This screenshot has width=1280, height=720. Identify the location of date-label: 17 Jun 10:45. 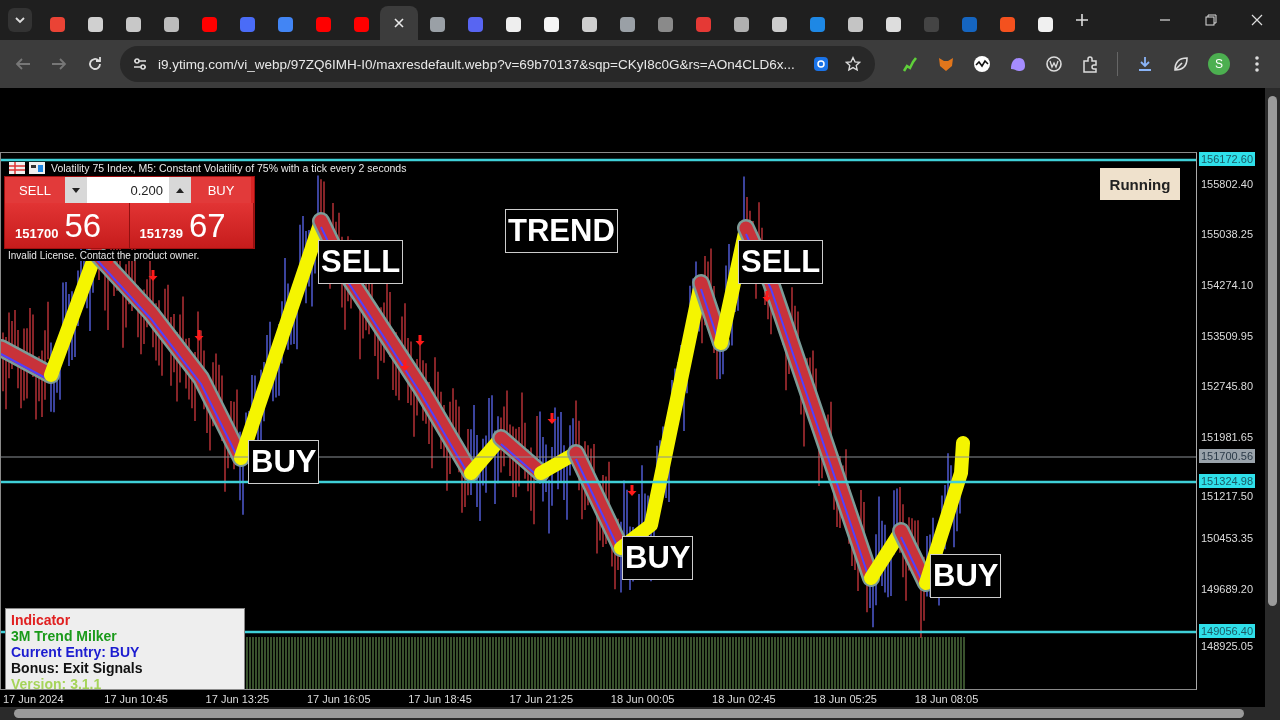
(136, 698).